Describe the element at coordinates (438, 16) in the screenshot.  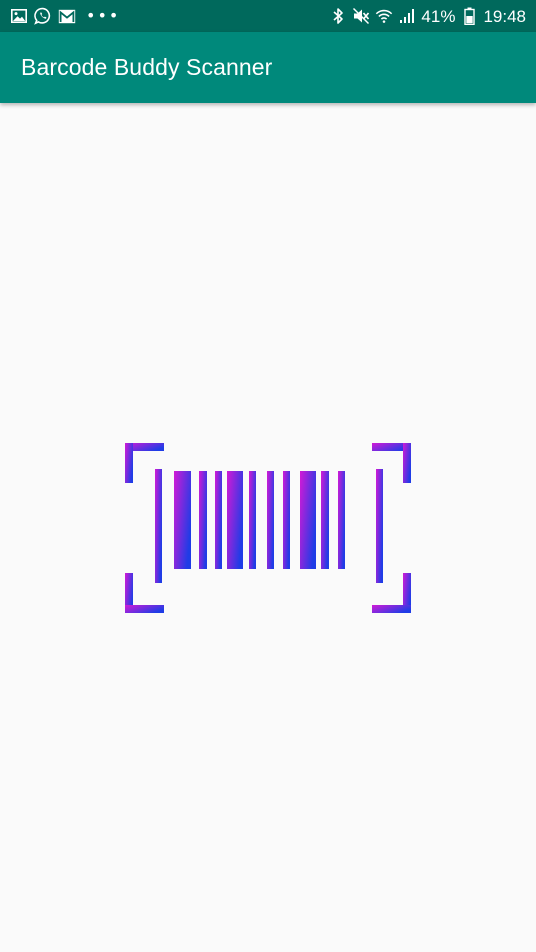
I see `battery-percent: 41%` at that location.